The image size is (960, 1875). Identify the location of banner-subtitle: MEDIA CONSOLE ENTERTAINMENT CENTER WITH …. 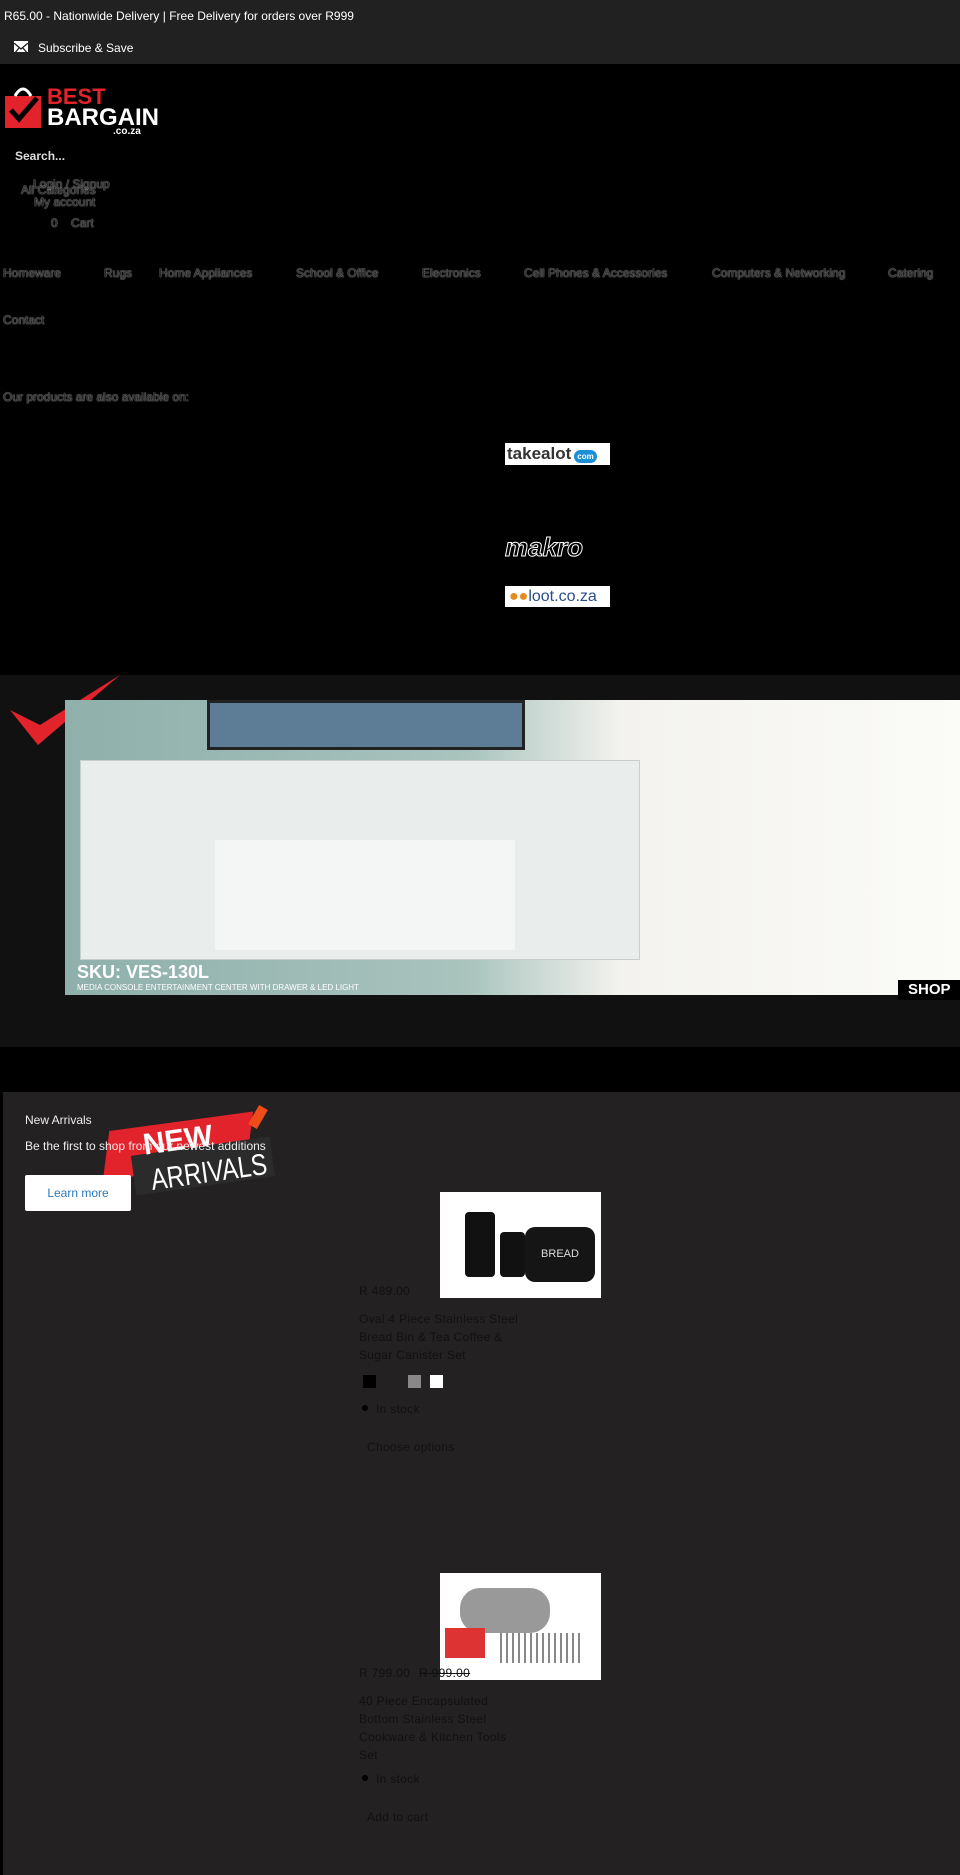
(218, 987).